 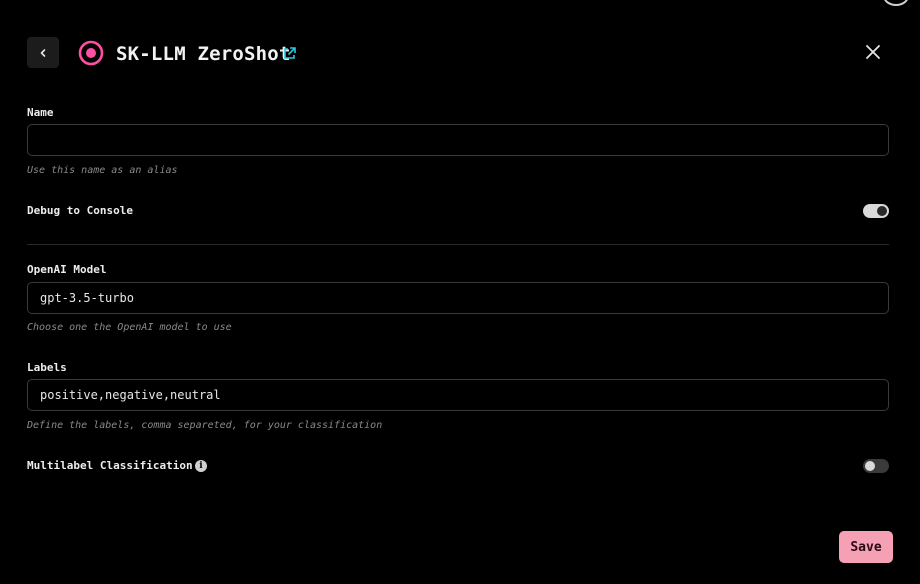 What do you see at coordinates (91, 53) in the screenshot?
I see `target-node-icon` at bounding box center [91, 53].